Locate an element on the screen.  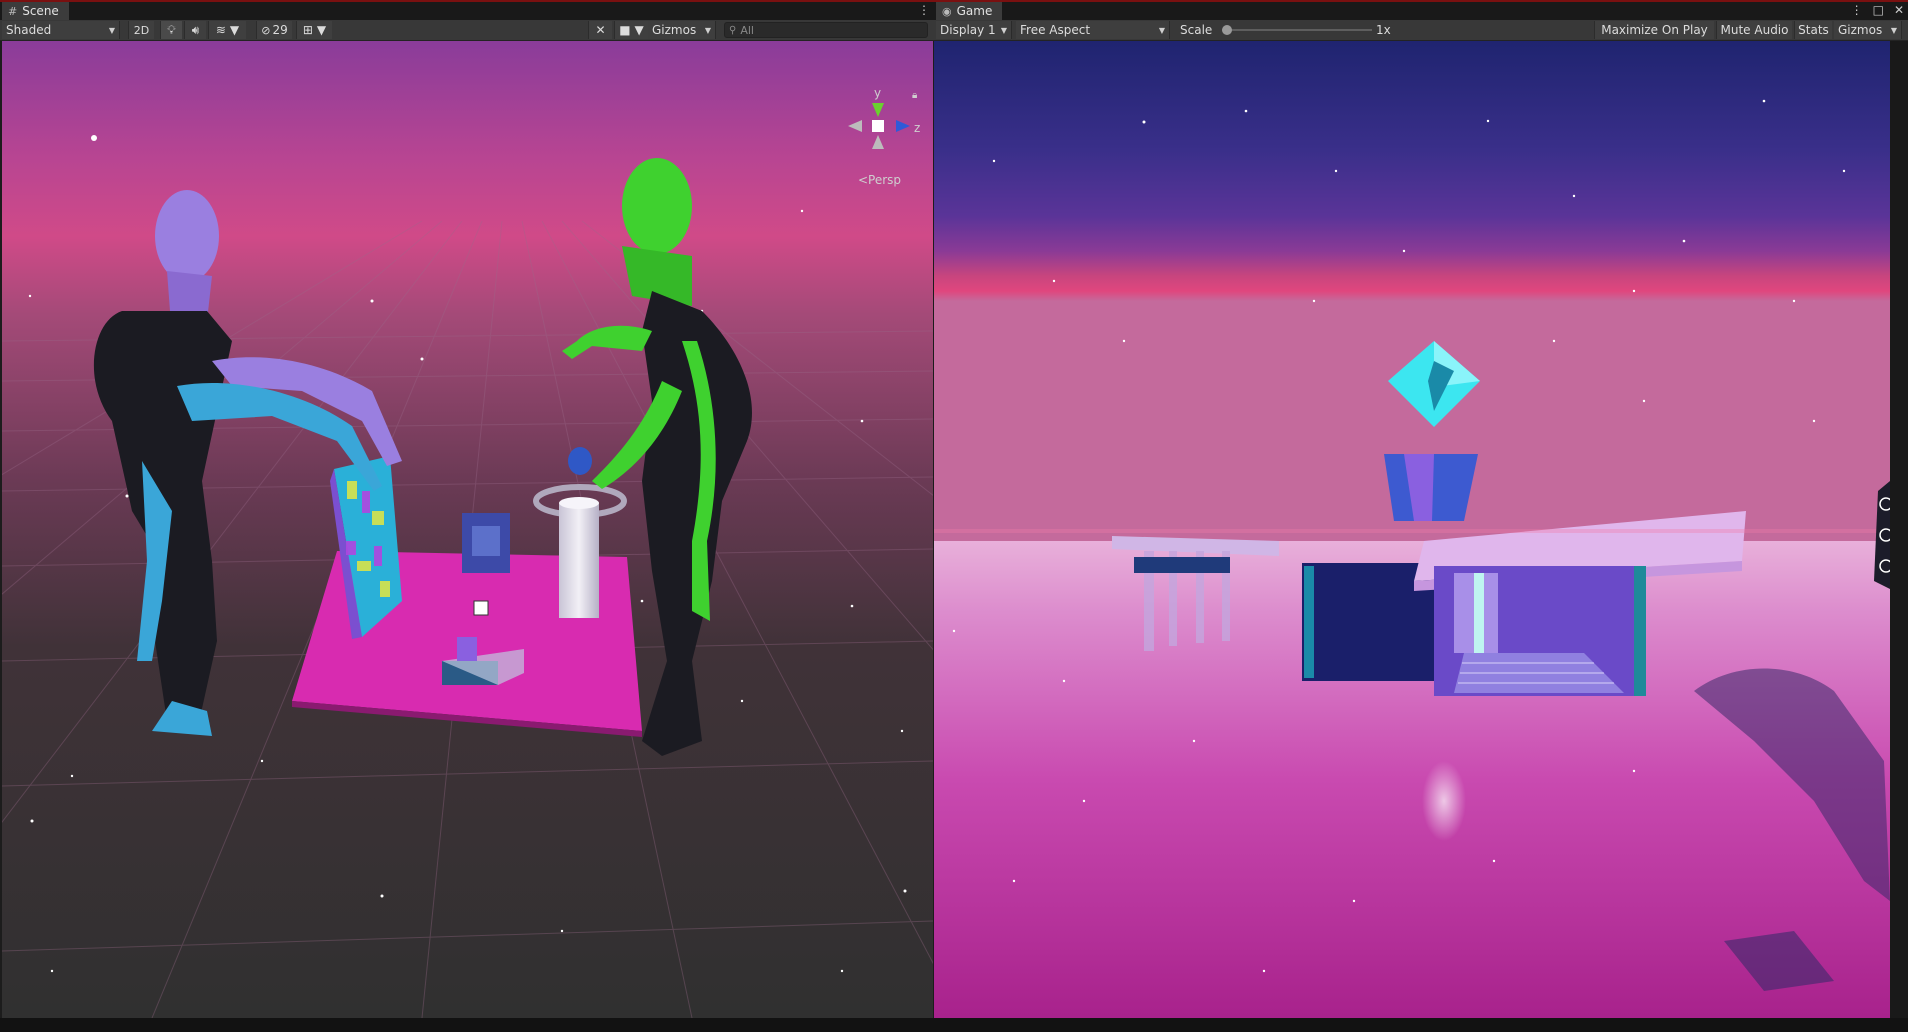
toggle-2d-button: 2D is located at coordinates (141, 30).